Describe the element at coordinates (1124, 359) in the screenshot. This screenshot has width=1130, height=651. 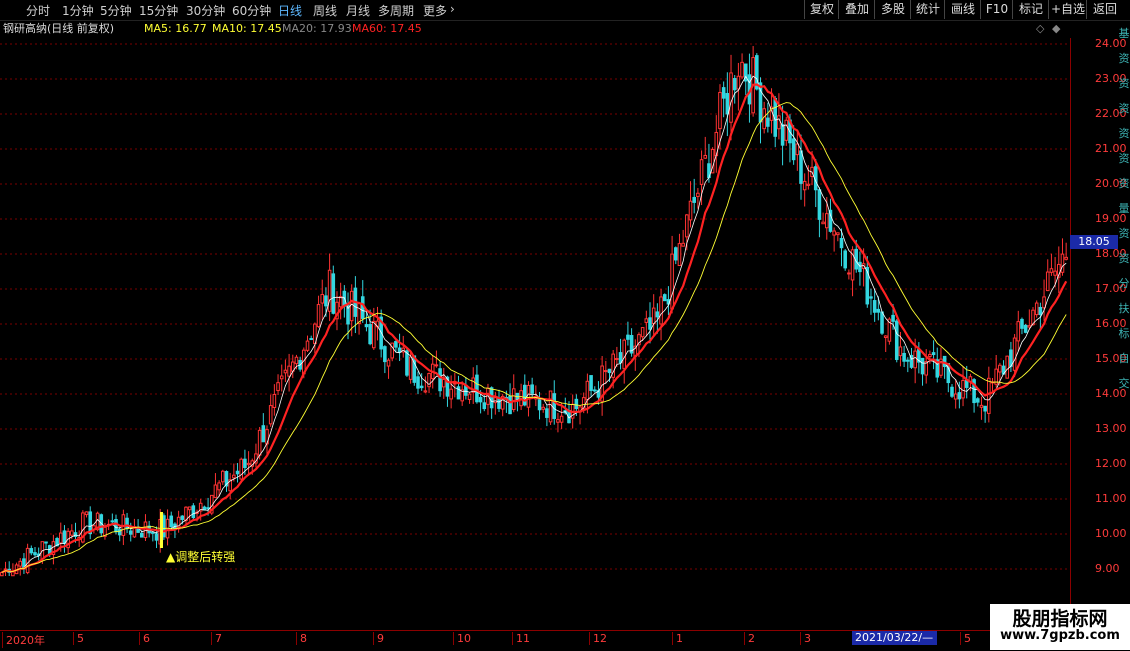
I see `side-tab-label: 自` at that location.